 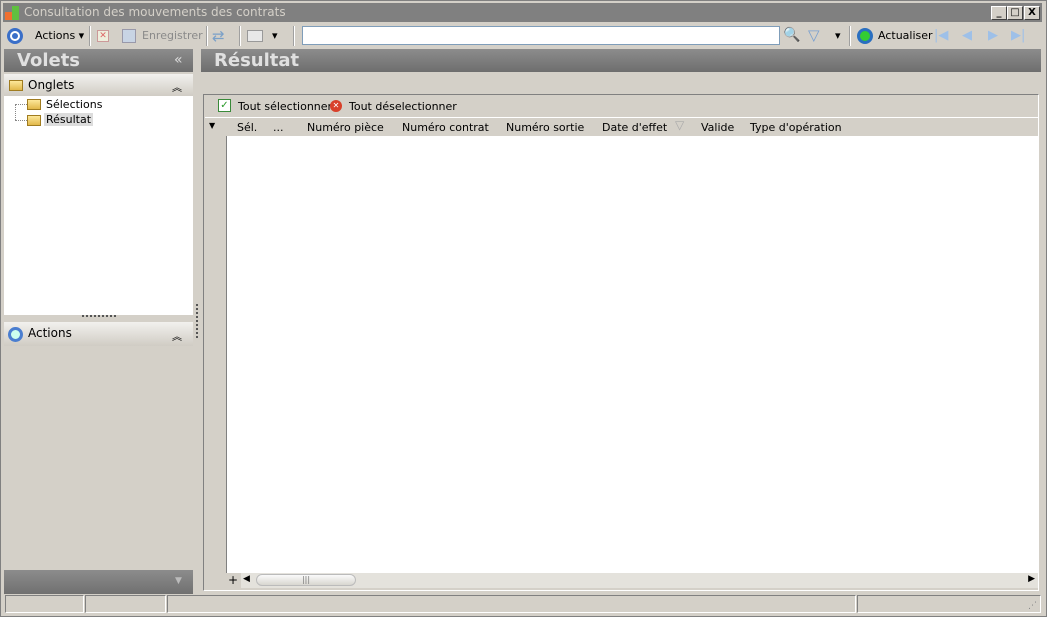 What do you see at coordinates (967, 36) in the screenshot?
I see `previous-record-icon: ◀` at bounding box center [967, 36].